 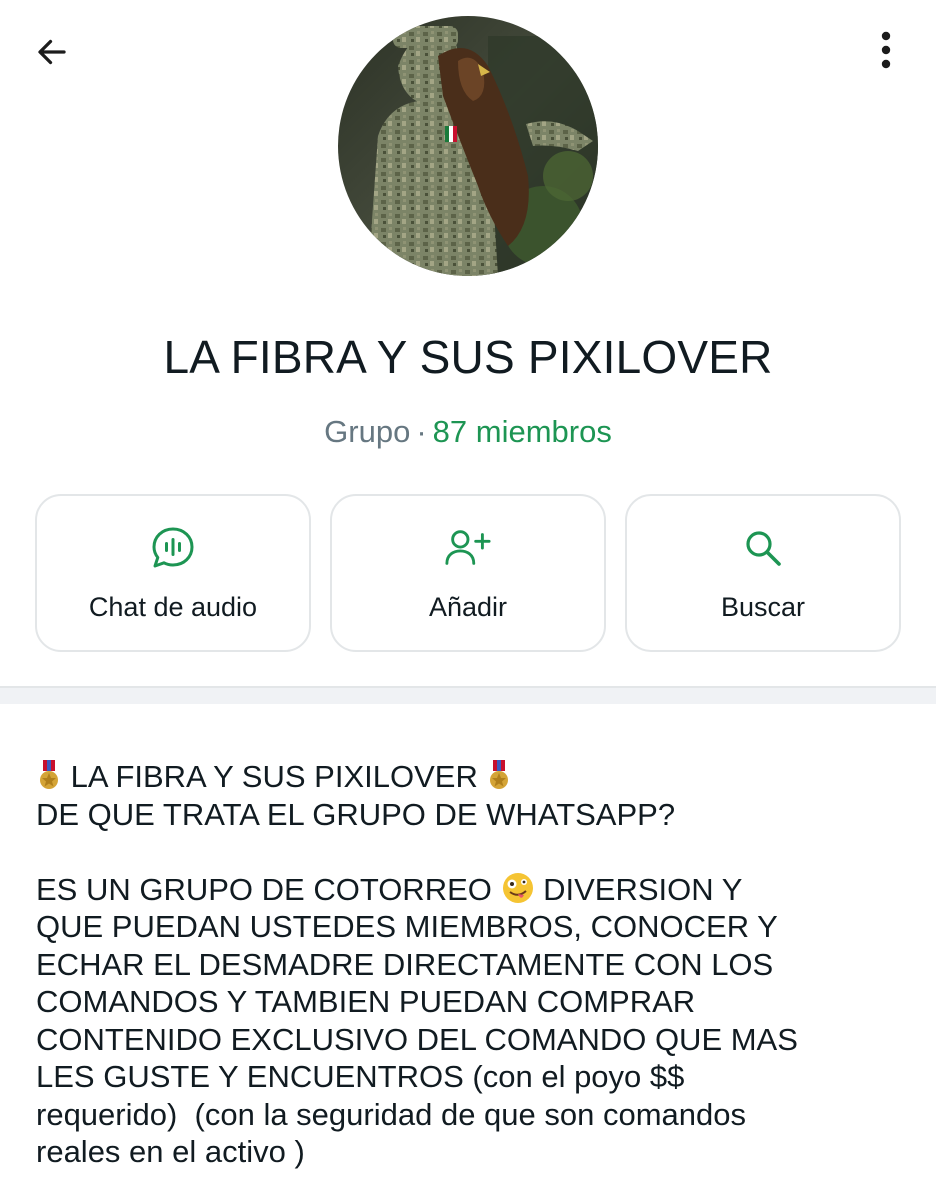 I want to click on add-member-button: Añadir, so click(x=468, y=573).